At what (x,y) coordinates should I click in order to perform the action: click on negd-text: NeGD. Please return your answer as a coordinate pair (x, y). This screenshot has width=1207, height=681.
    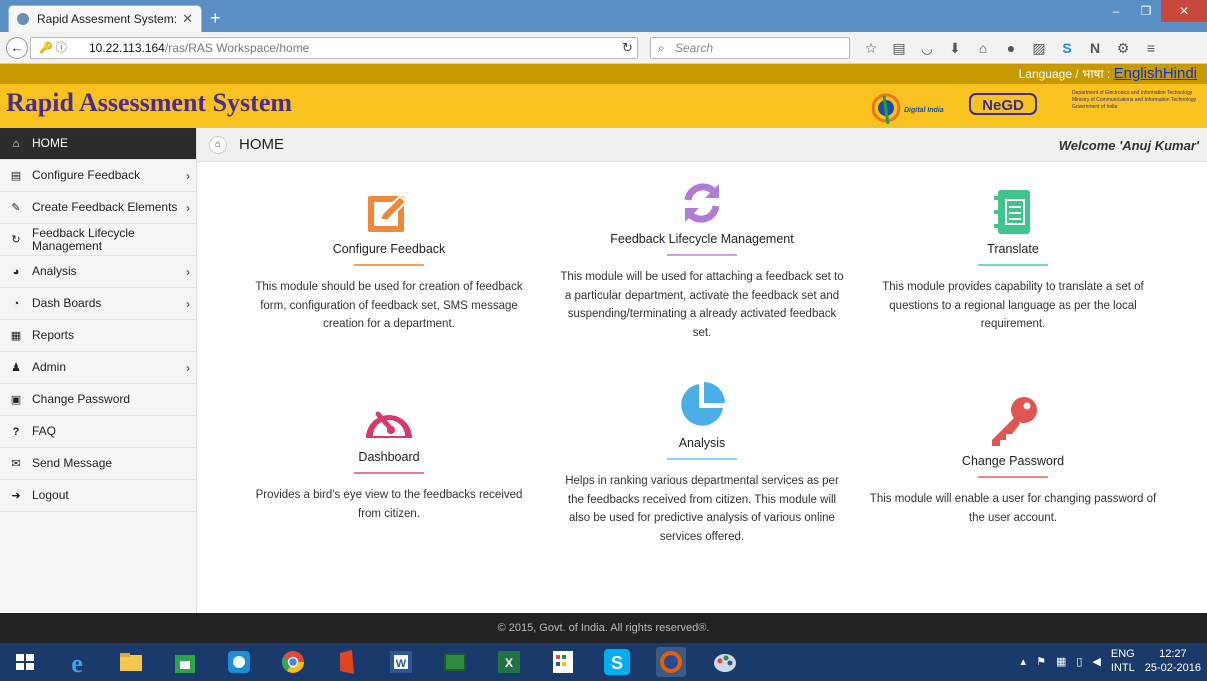
    Looking at the image, I should click on (1003, 105).